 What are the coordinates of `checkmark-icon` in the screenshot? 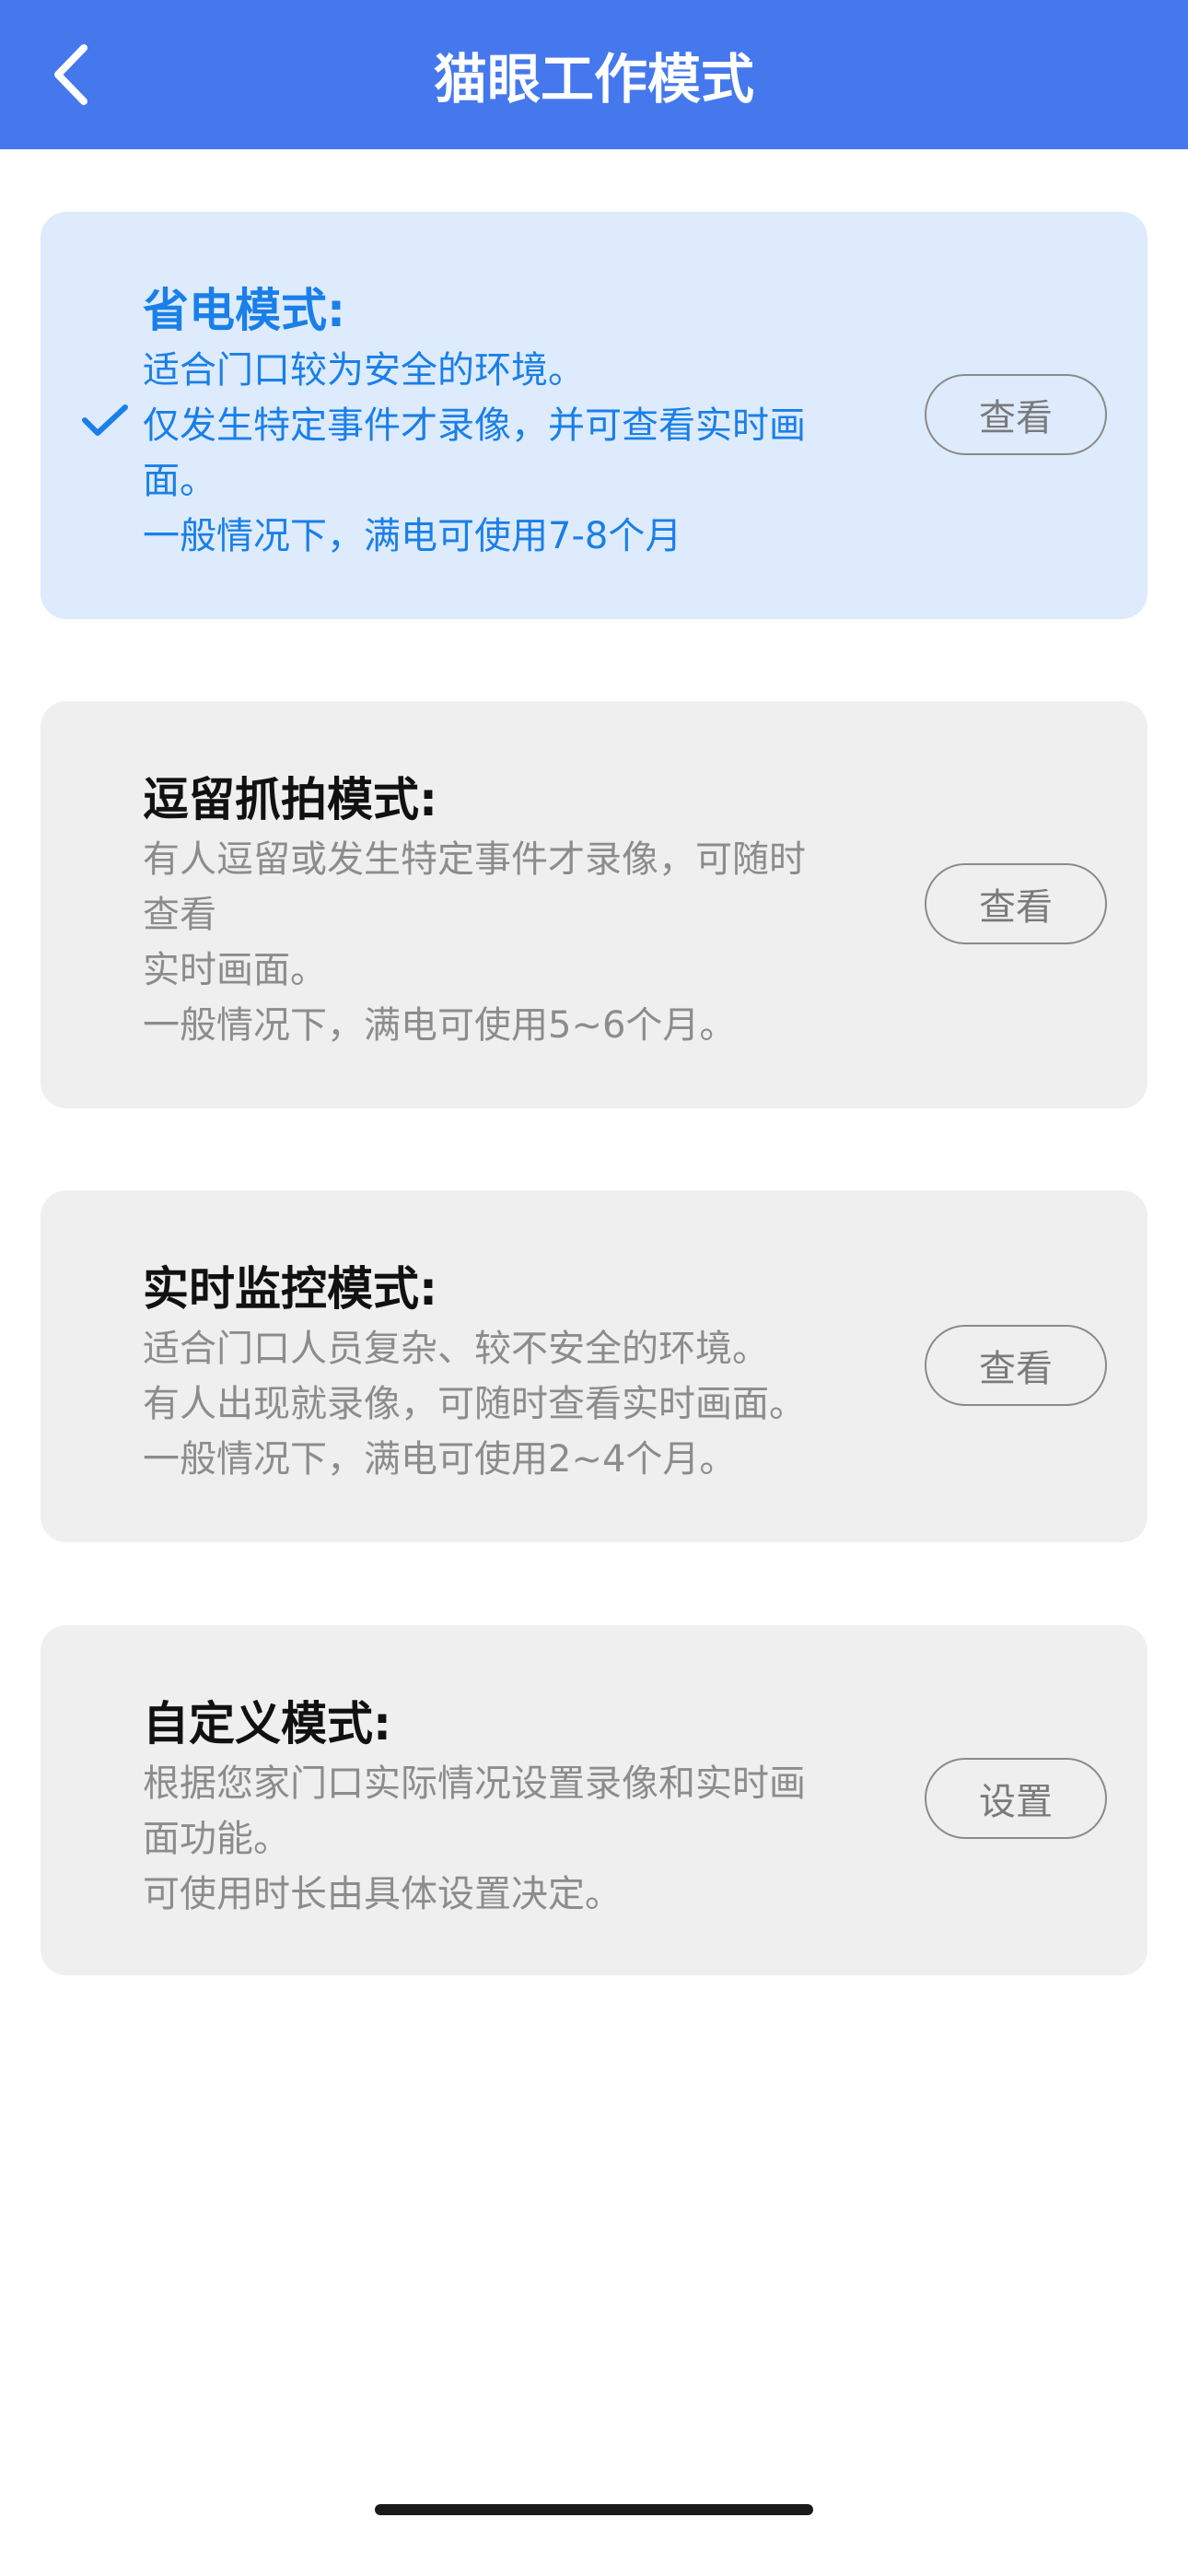 It's located at (105, 420).